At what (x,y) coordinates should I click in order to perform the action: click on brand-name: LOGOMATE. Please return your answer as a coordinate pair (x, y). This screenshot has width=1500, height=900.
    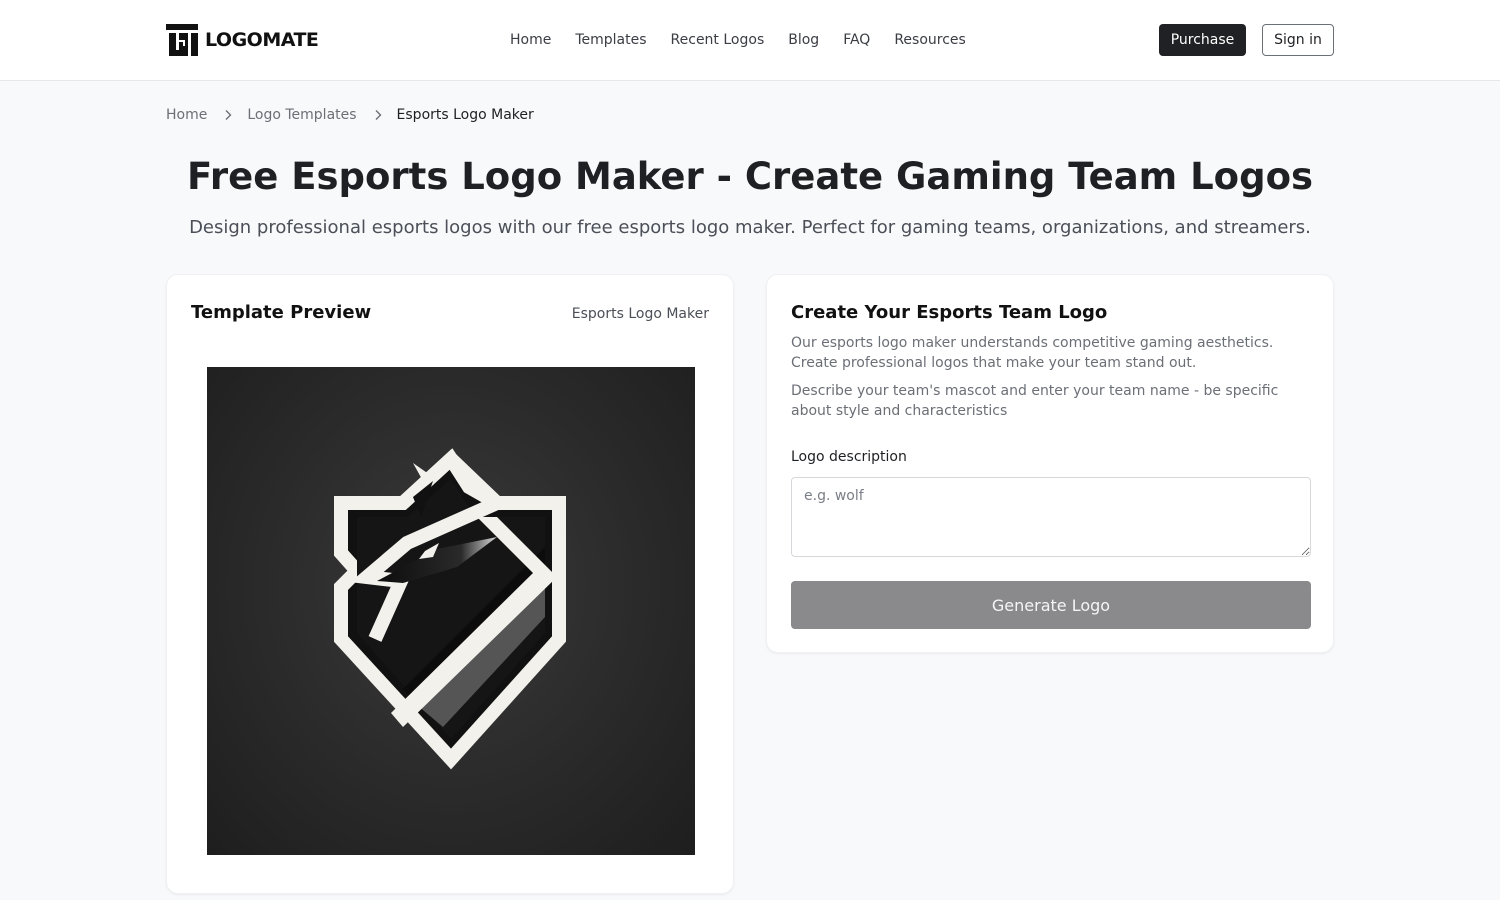
    Looking at the image, I should click on (262, 40).